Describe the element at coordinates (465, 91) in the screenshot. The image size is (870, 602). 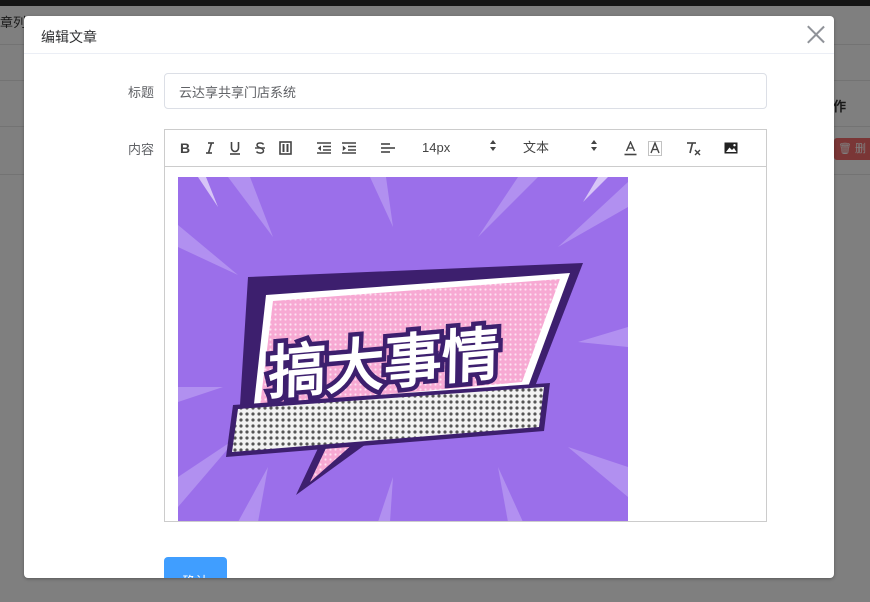
I see `title-input` at that location.